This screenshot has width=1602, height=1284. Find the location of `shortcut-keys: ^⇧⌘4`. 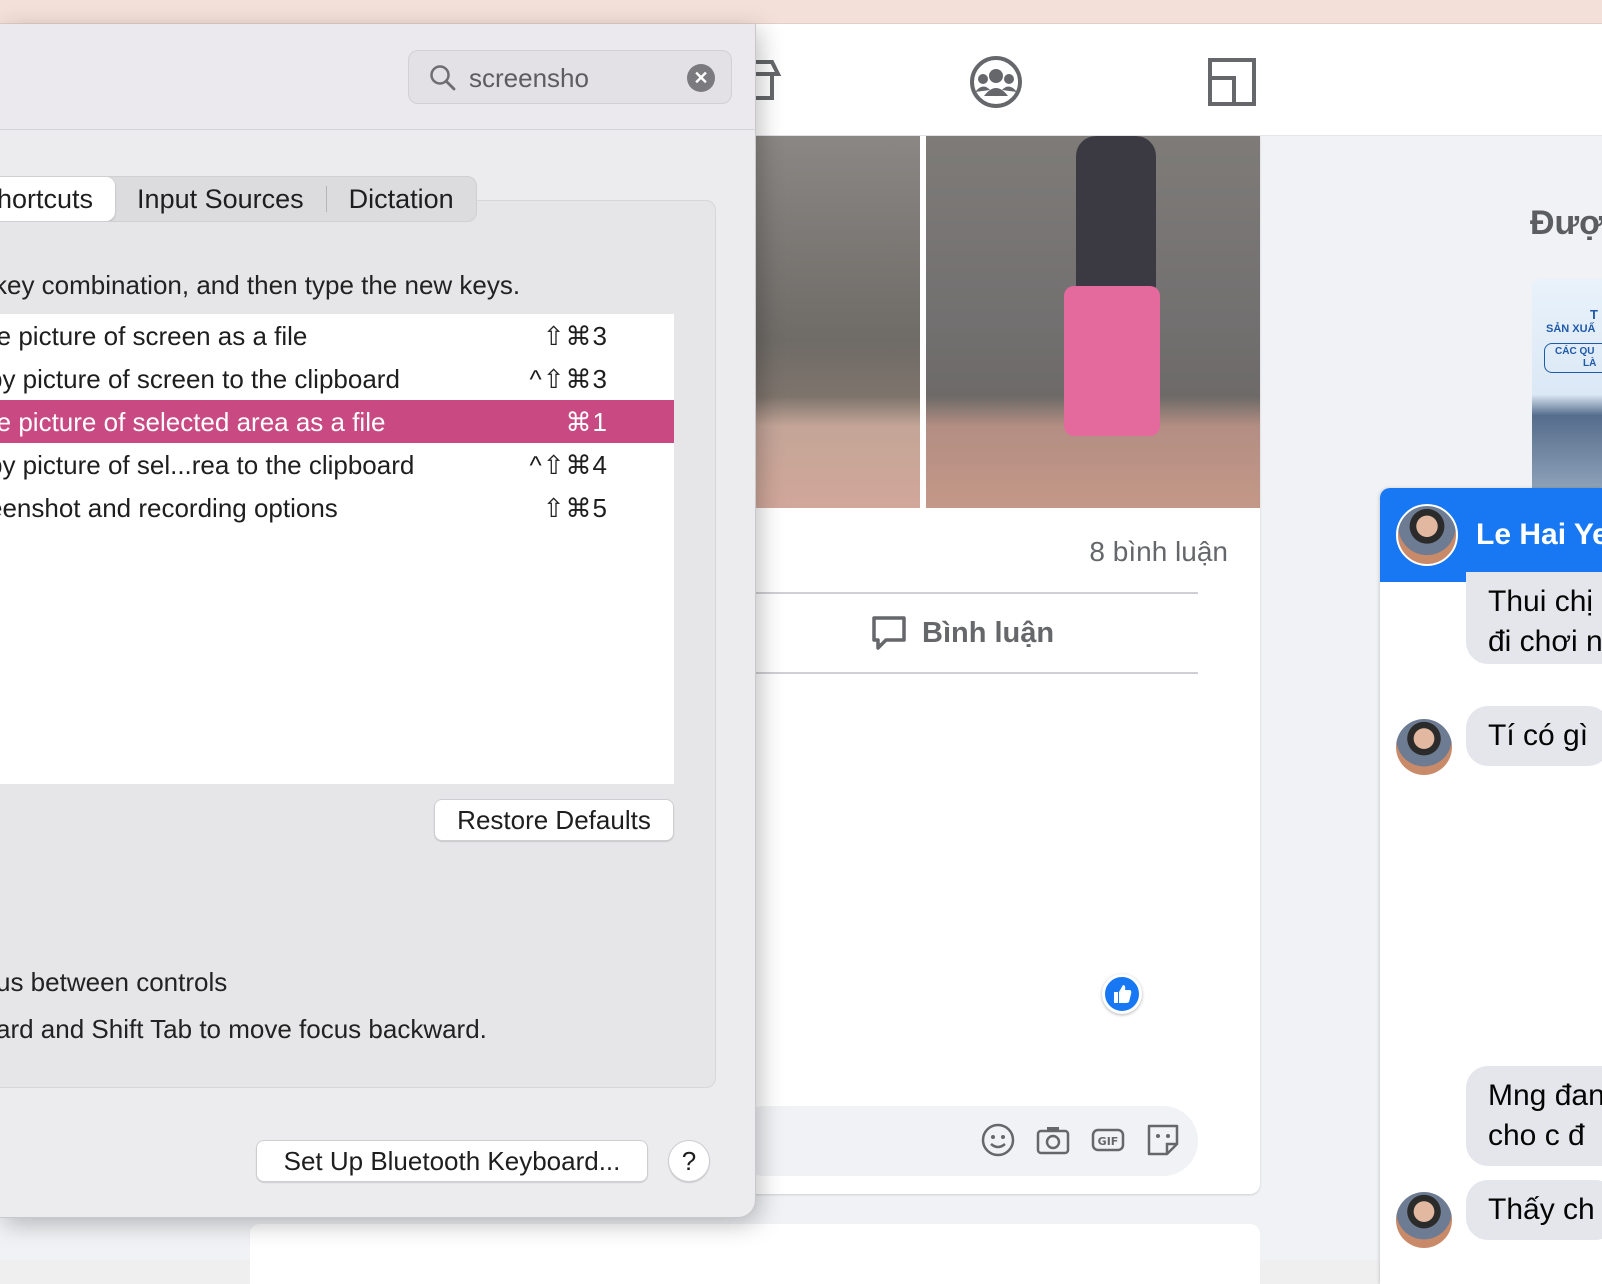

shortcut-keys: ^⇧⌘4 is located at coordinates (569, 465).